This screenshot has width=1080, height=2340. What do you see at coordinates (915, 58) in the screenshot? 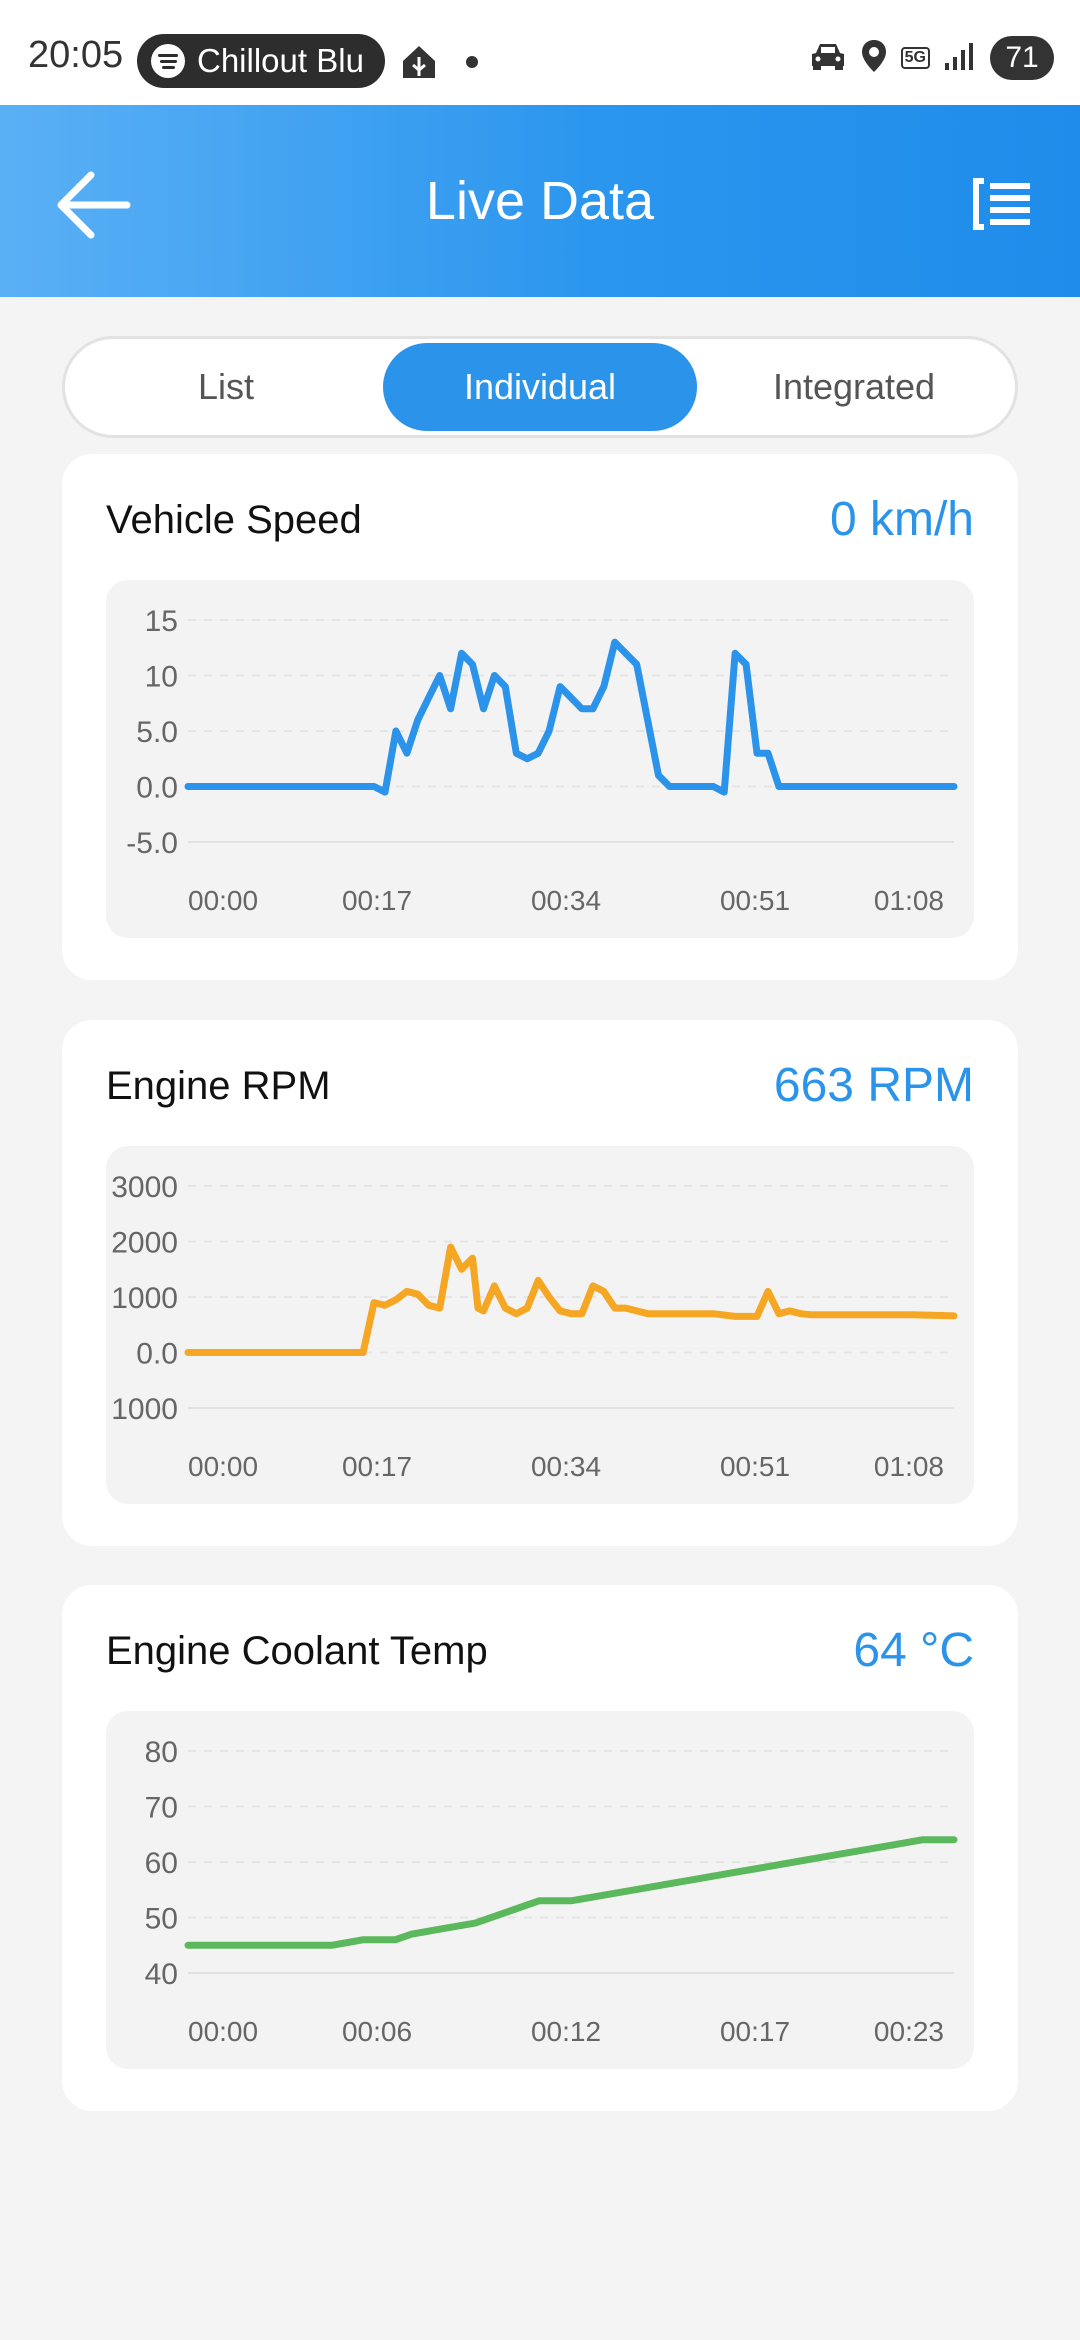
I see `network-type: 5G` at bounding box center [915, 58].